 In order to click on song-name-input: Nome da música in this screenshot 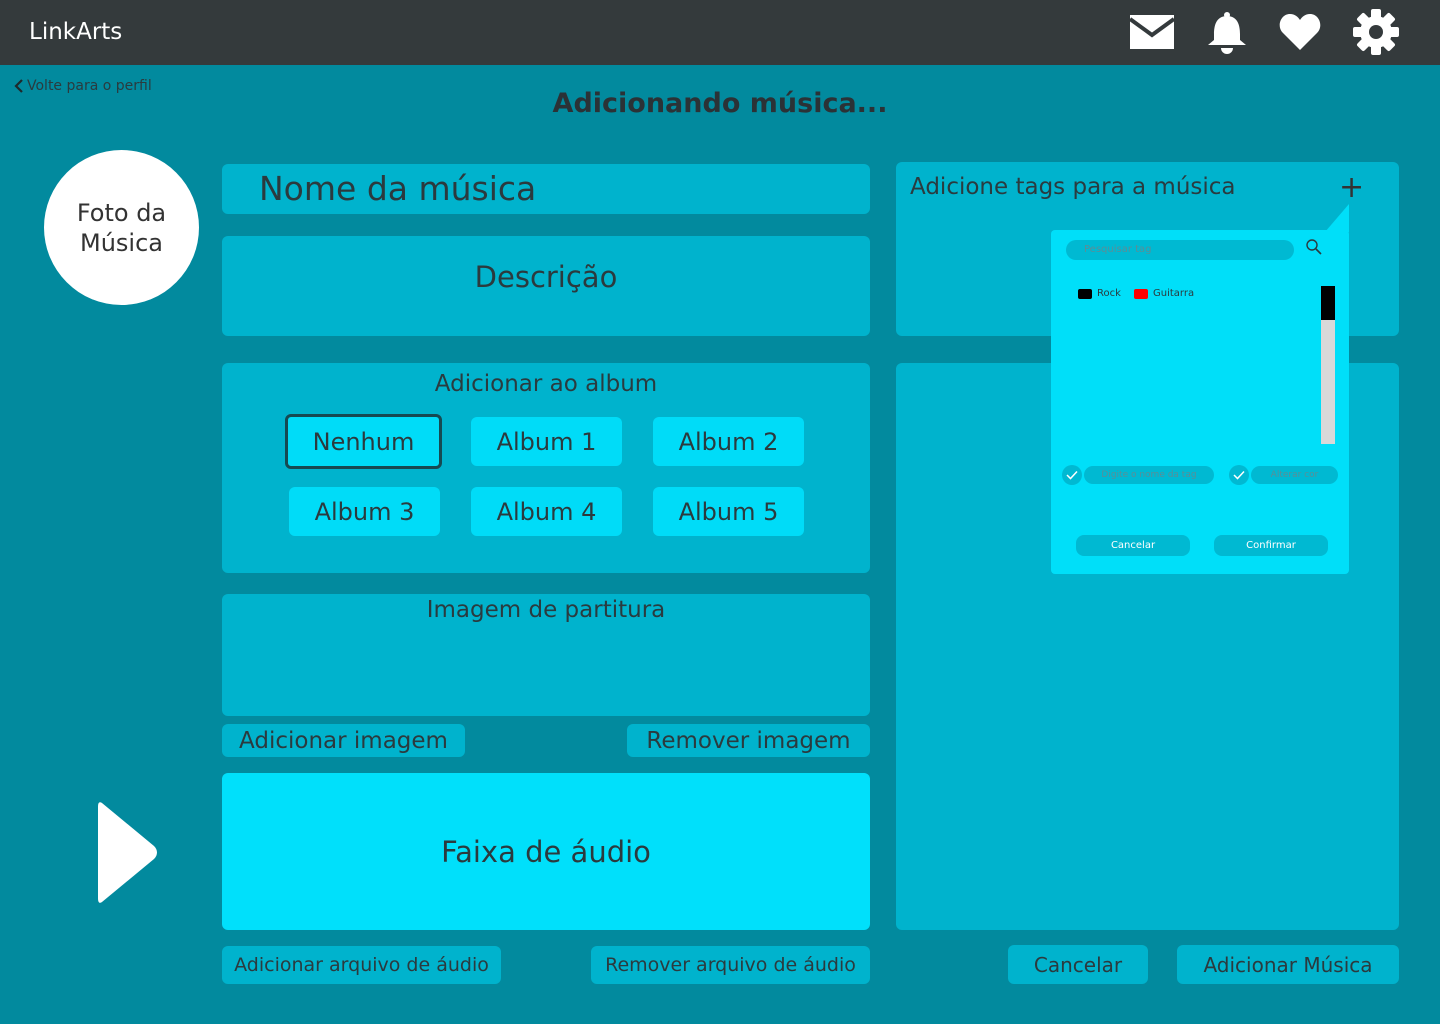, I will do `click(546, 189)`.